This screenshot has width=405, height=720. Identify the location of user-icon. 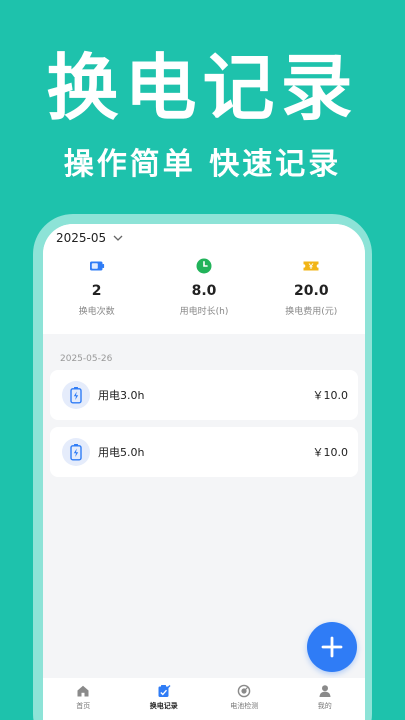
(325, 691).